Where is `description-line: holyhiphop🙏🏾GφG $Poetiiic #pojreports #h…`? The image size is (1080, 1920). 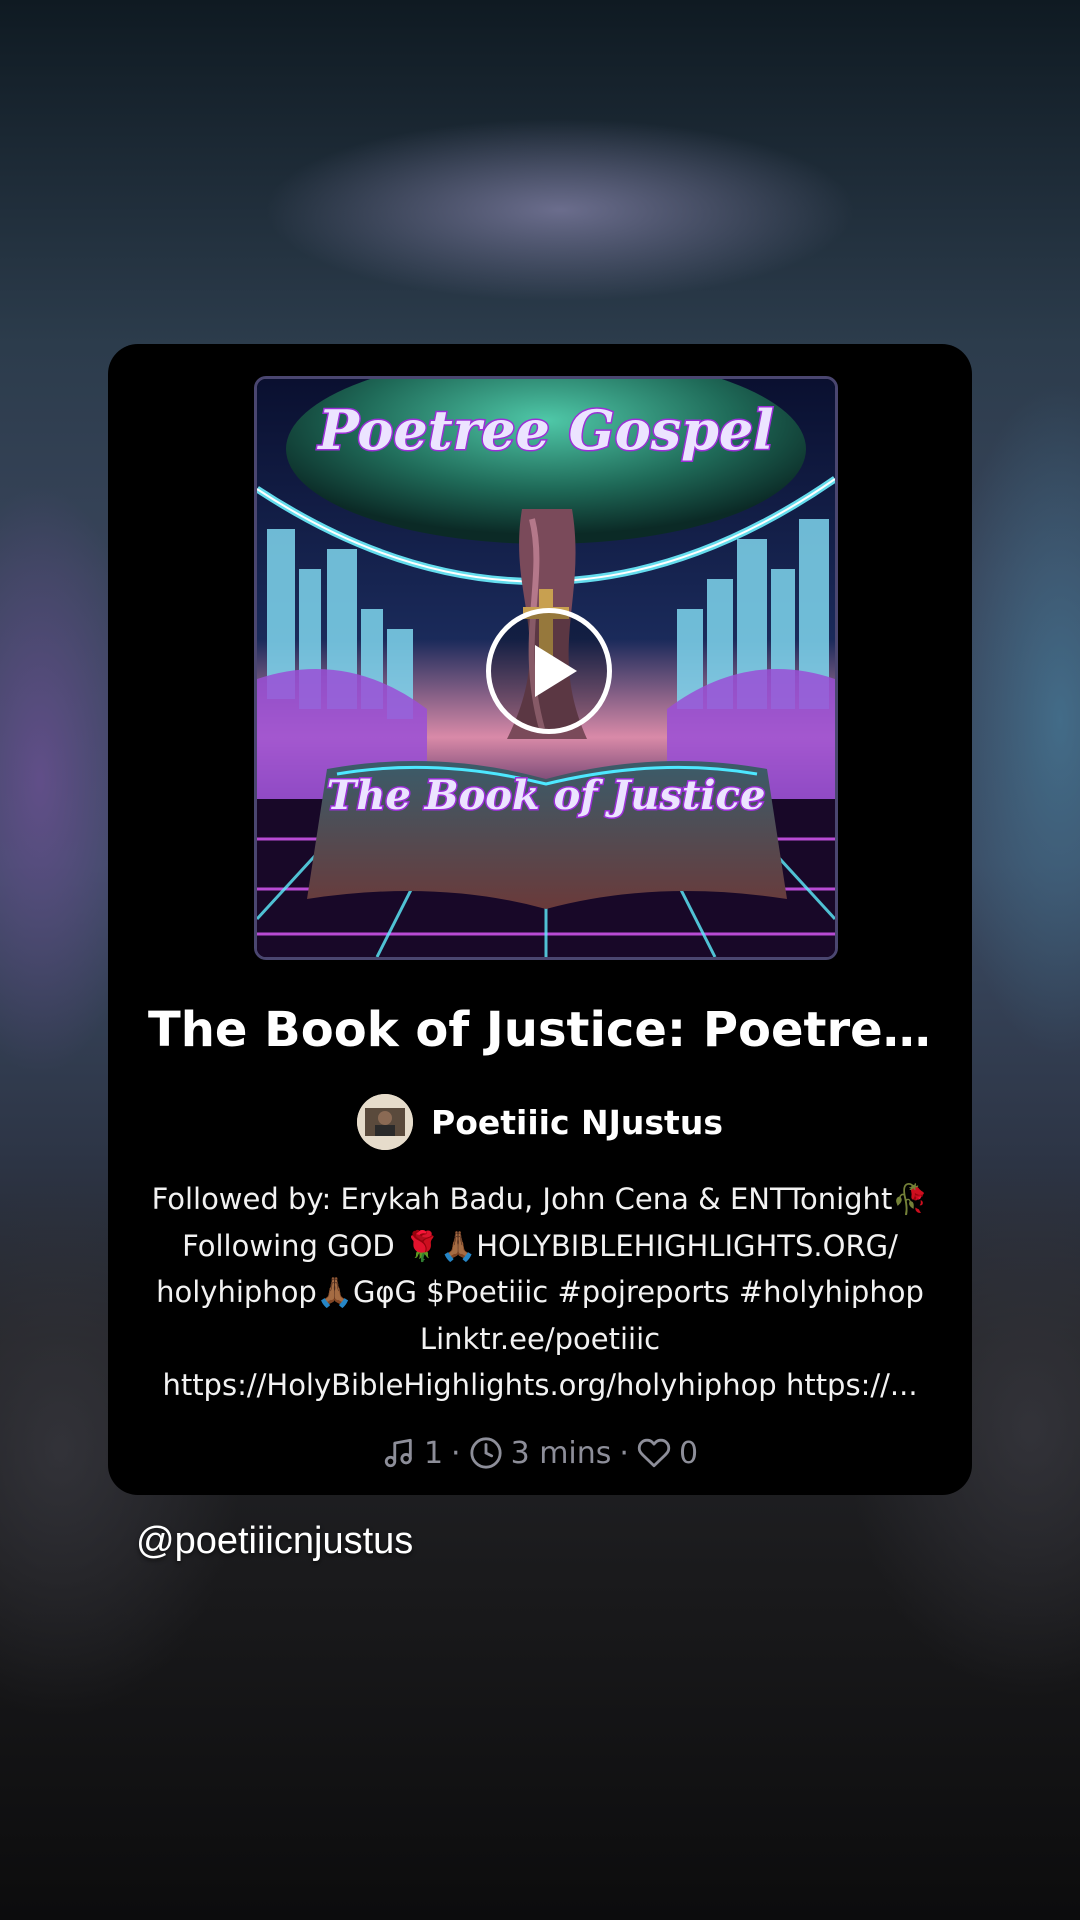
description-line: holyhiphop🙏🏾GφG $Poetiiic #pojreports #h… is located at coordinates (540, 1292).